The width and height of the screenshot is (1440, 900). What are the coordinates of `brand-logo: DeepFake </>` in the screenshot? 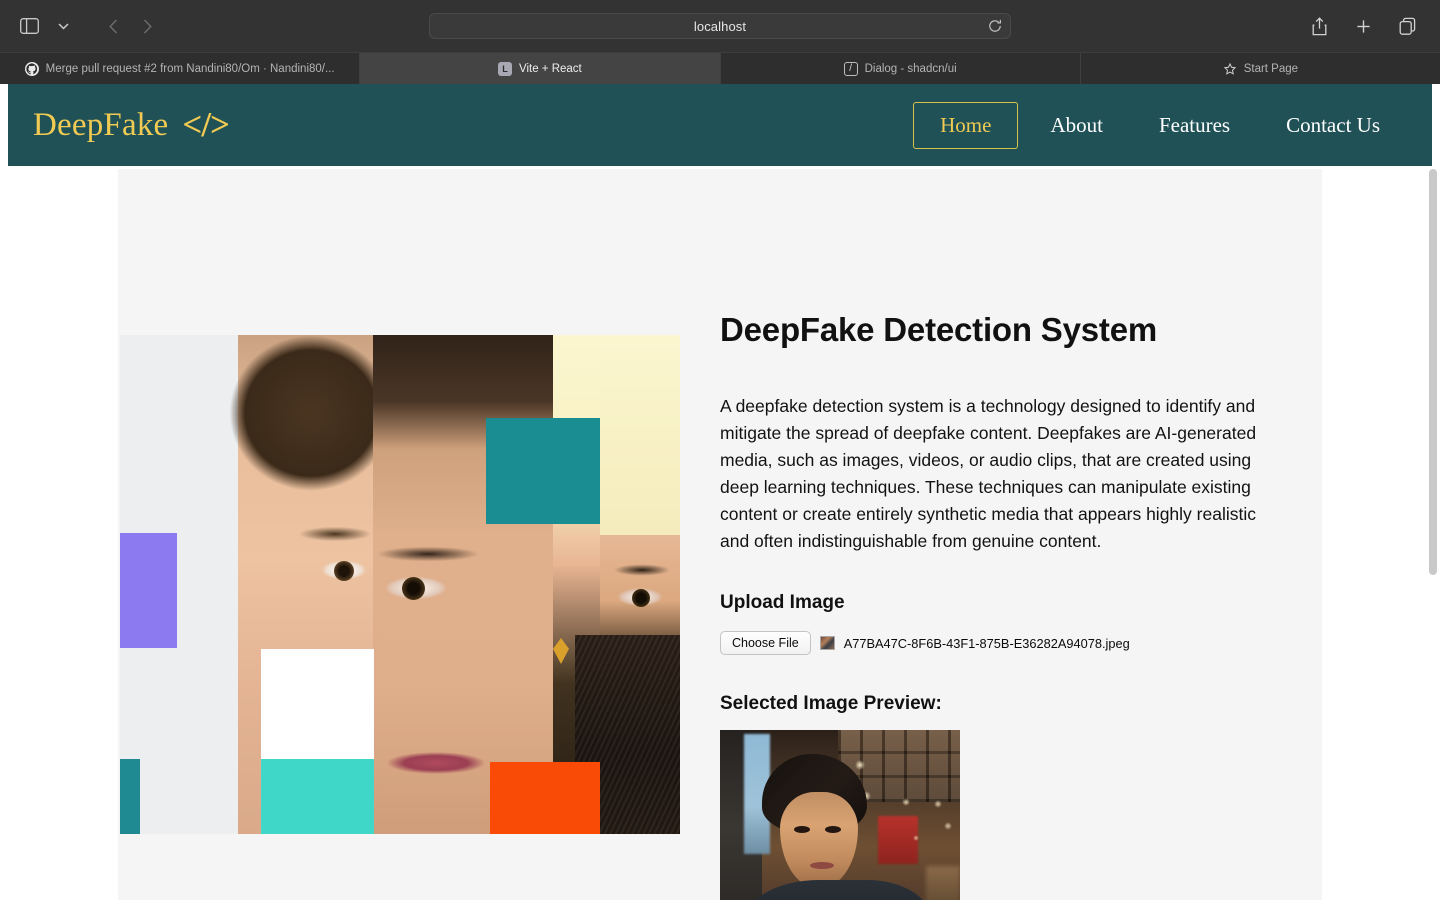 It's located at (131, 125).